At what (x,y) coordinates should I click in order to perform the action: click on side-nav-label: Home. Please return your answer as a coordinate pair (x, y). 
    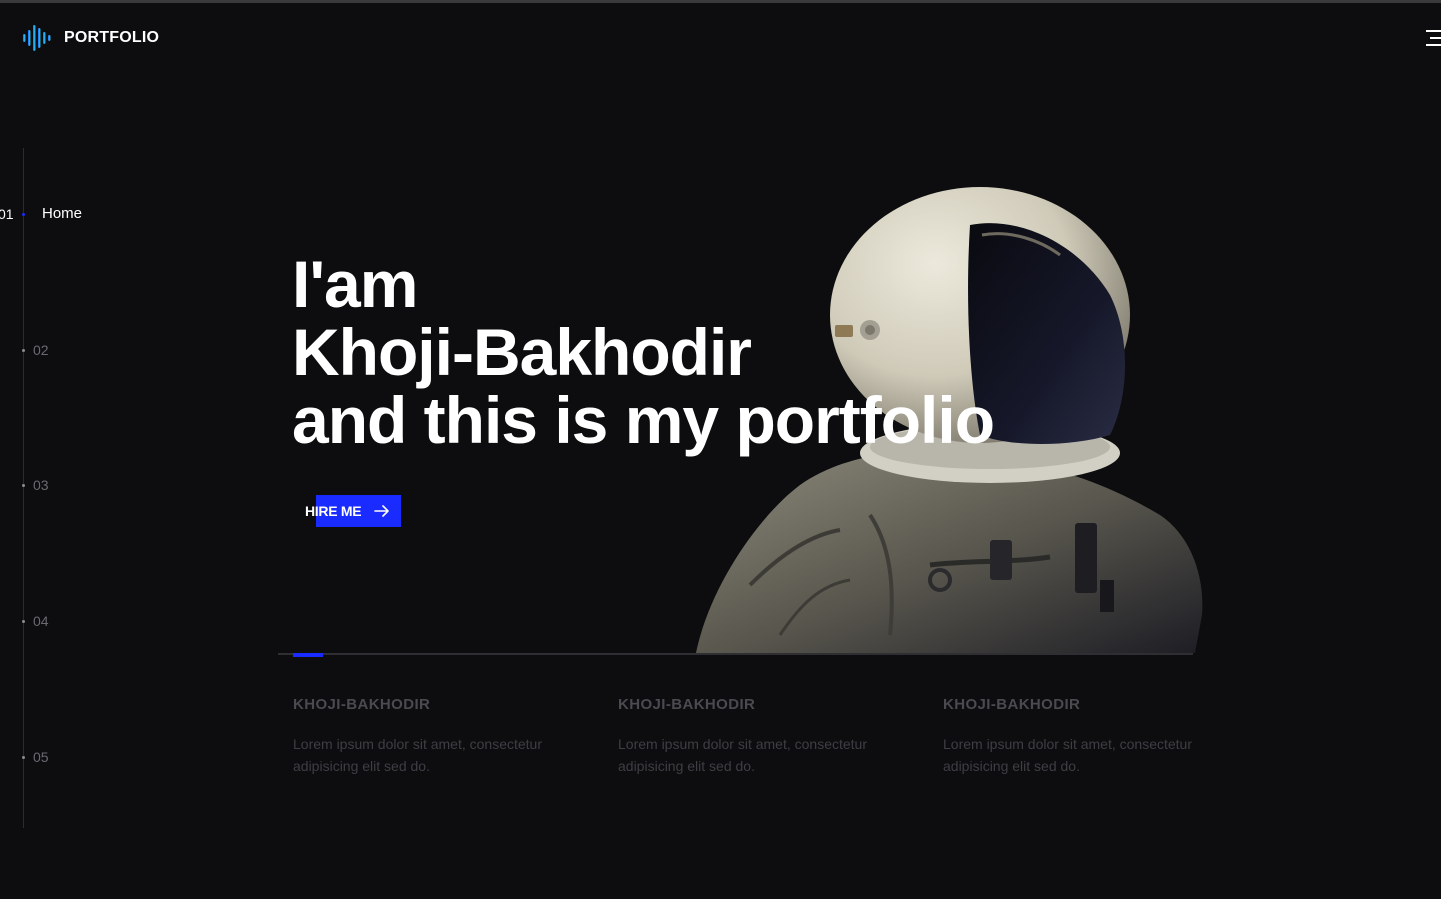
    Looking at the image, I should click on (62, 213).